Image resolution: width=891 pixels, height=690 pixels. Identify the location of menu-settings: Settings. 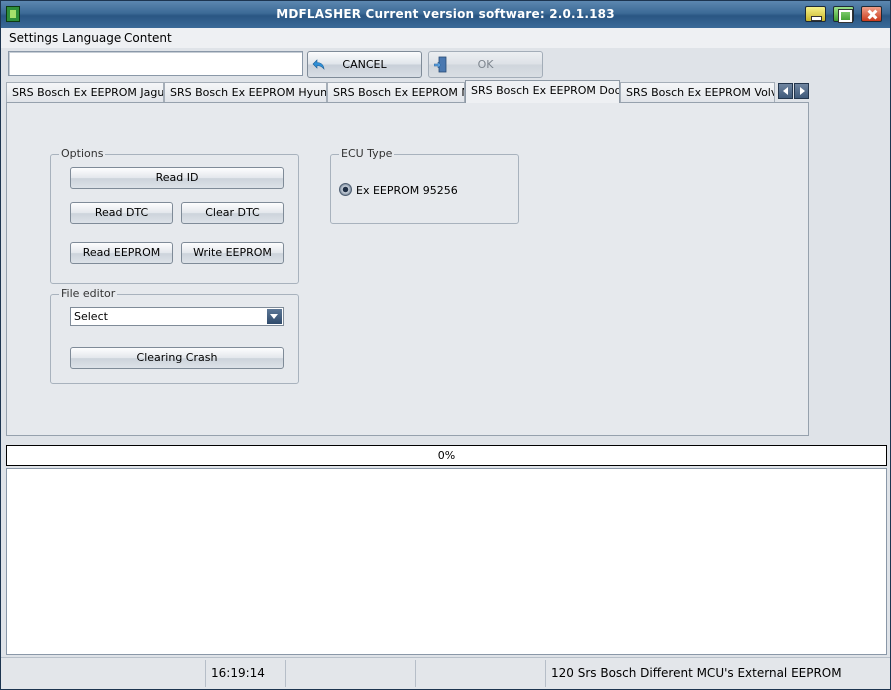
(33, 38).